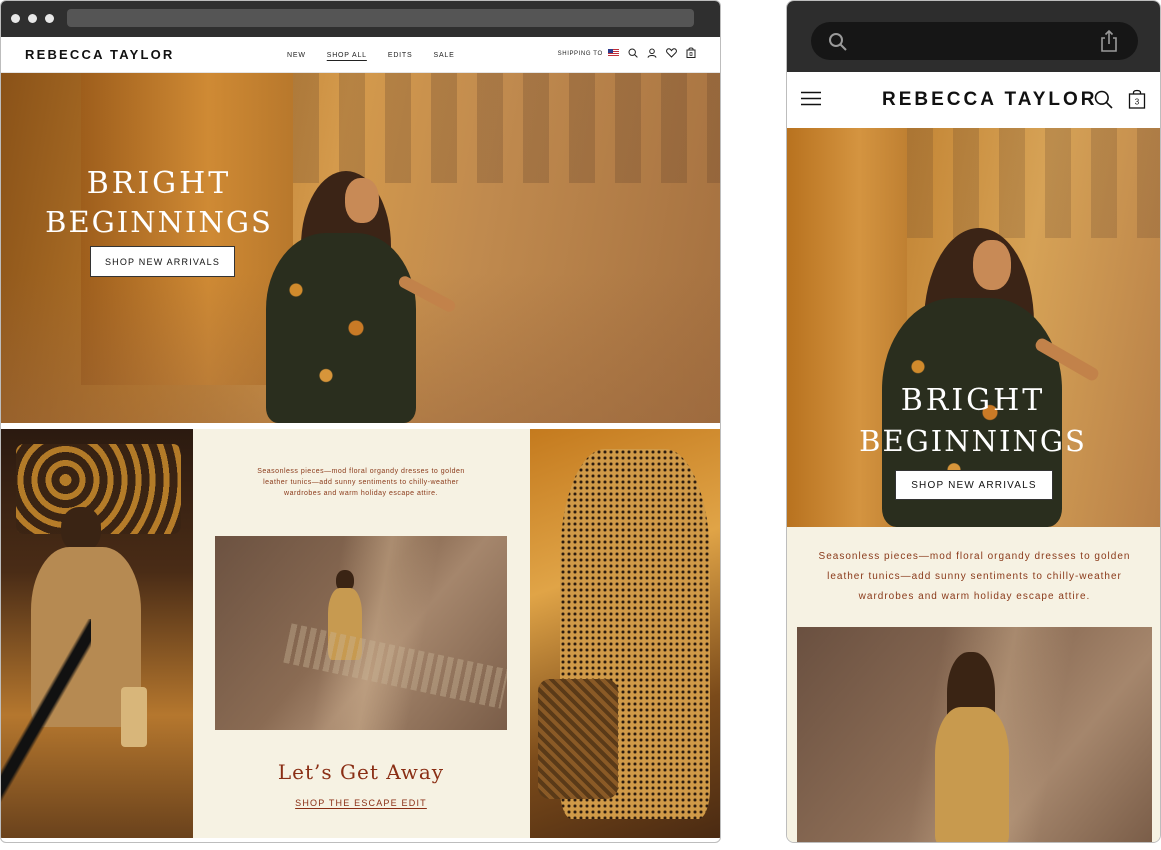 This screenshot has height=850, width=1161. What do you see at coordinates (32, 18) in the screenshot?
I see `window-minimize-dot` at bounding box center [32, 18].